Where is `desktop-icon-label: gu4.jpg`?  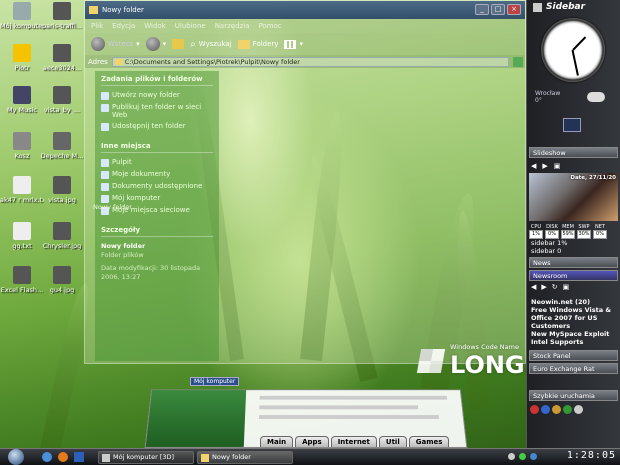 desktop-icon-label: gu4.jpg is located at coordinates (62, 290).